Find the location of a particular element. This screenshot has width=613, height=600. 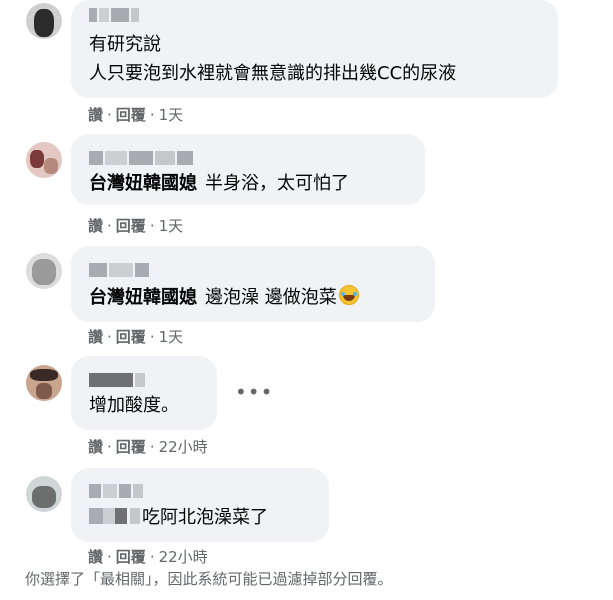

comment-text: 吃阿北泡澡菜了 is located at coordinates (178, 518).